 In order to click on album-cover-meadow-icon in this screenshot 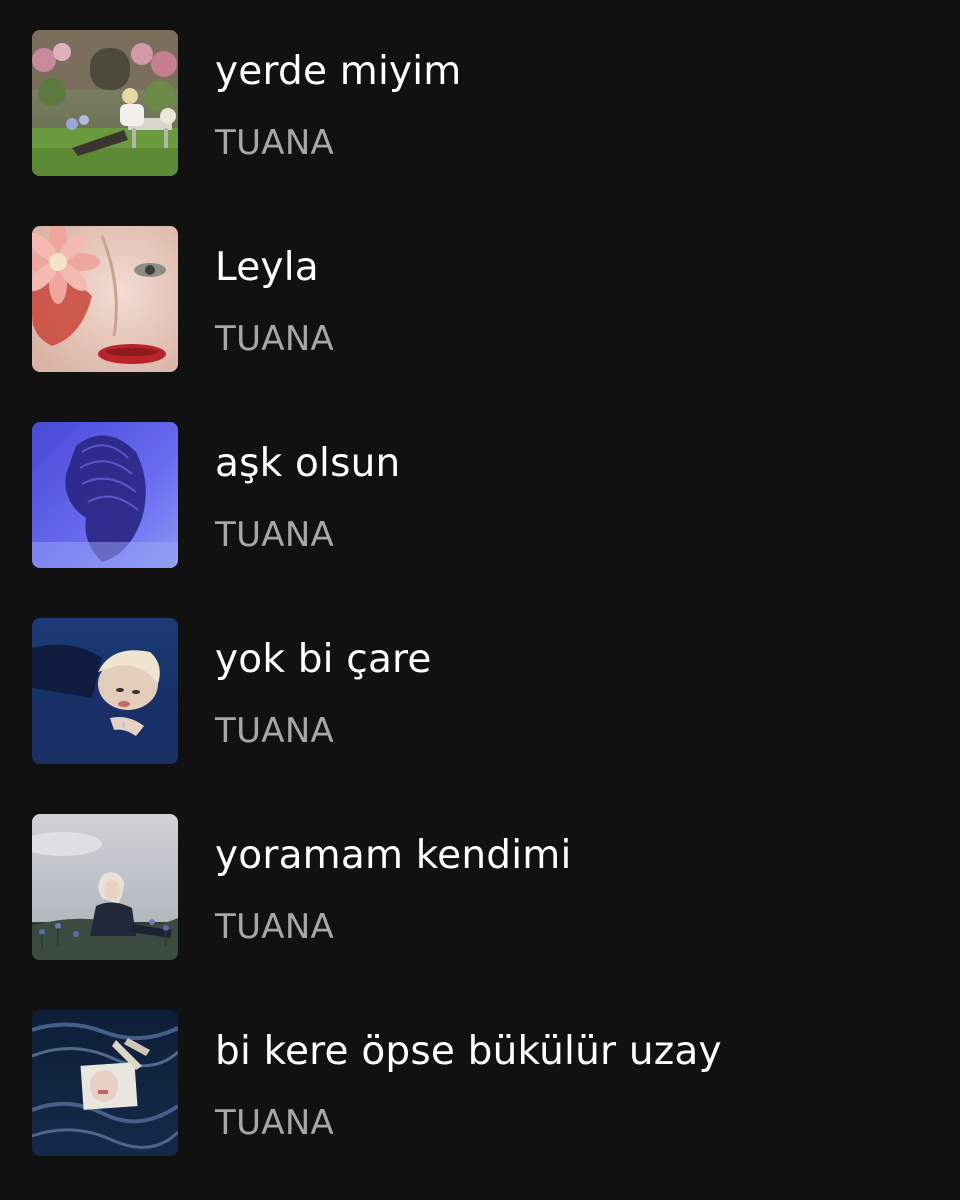, I will do `click(105, 887)`.